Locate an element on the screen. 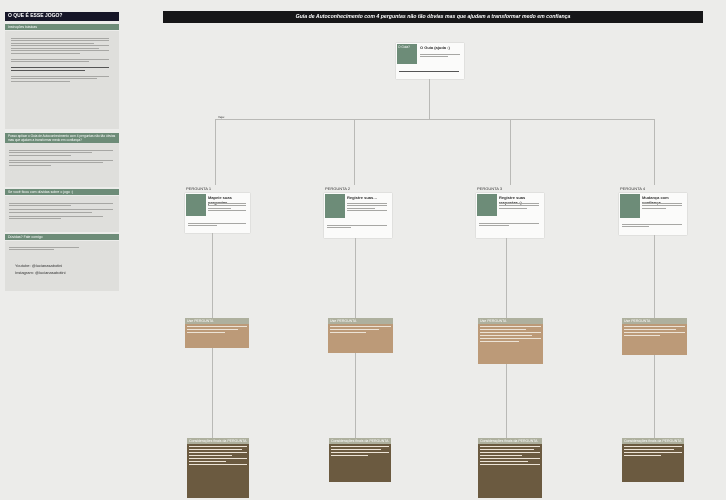  question-4-final-title: Considerações finais da PERGUNTA is located at coordinates (653, 441).